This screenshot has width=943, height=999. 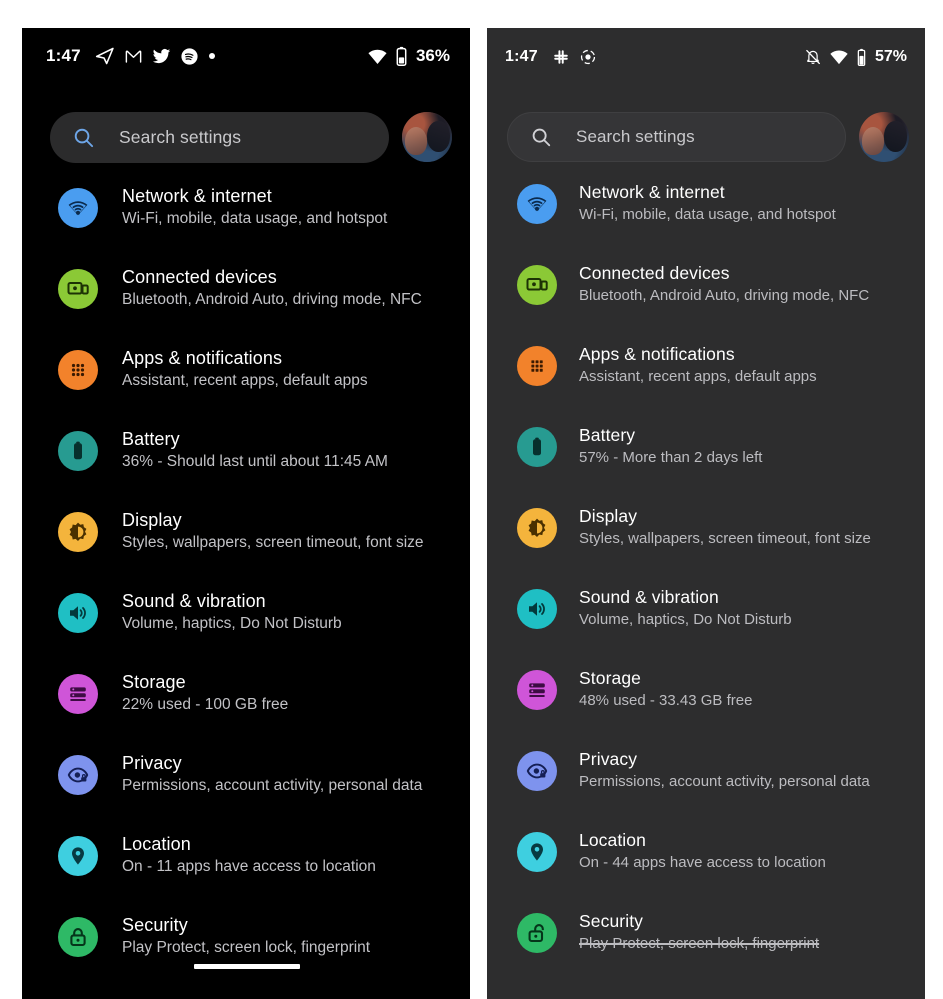 I want to click on lock-closed-icon, so click(x=78, y=937).